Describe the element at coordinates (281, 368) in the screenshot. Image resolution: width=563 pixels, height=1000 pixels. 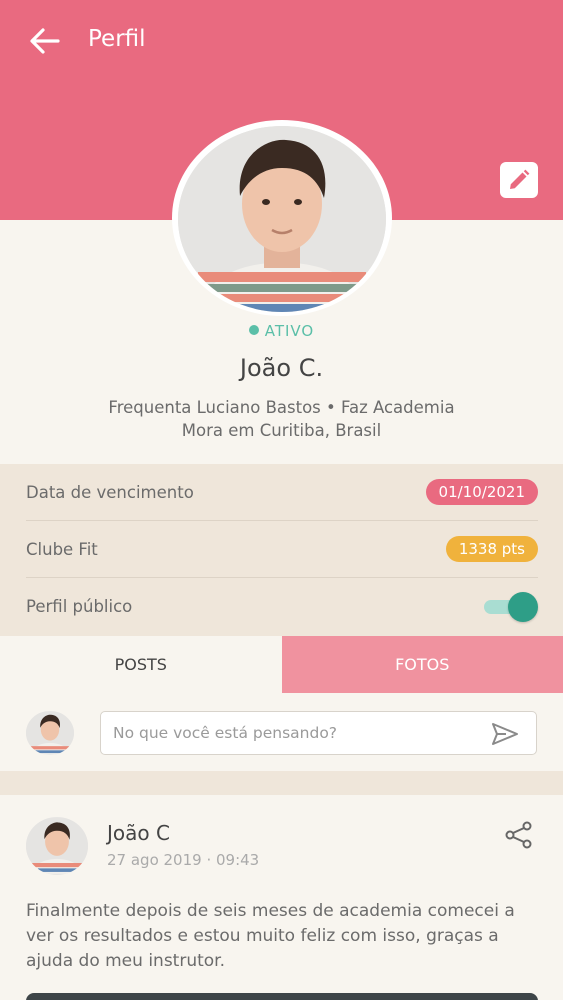
I see `profile-name: João C.` at that location.